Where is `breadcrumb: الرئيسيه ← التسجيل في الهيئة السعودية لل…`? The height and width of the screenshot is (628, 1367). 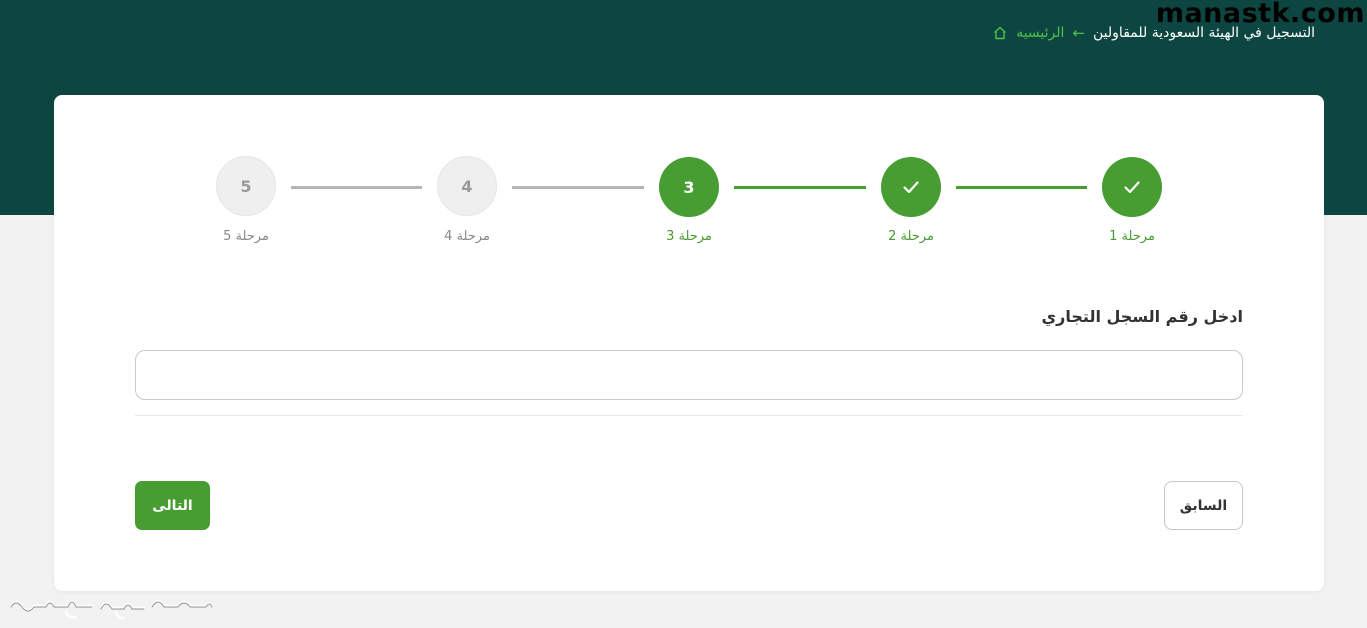
breadcrumb: الرئيسيه ← التسجيل في الهيئة السعودية لل… is located at coordinates (1153, 33).